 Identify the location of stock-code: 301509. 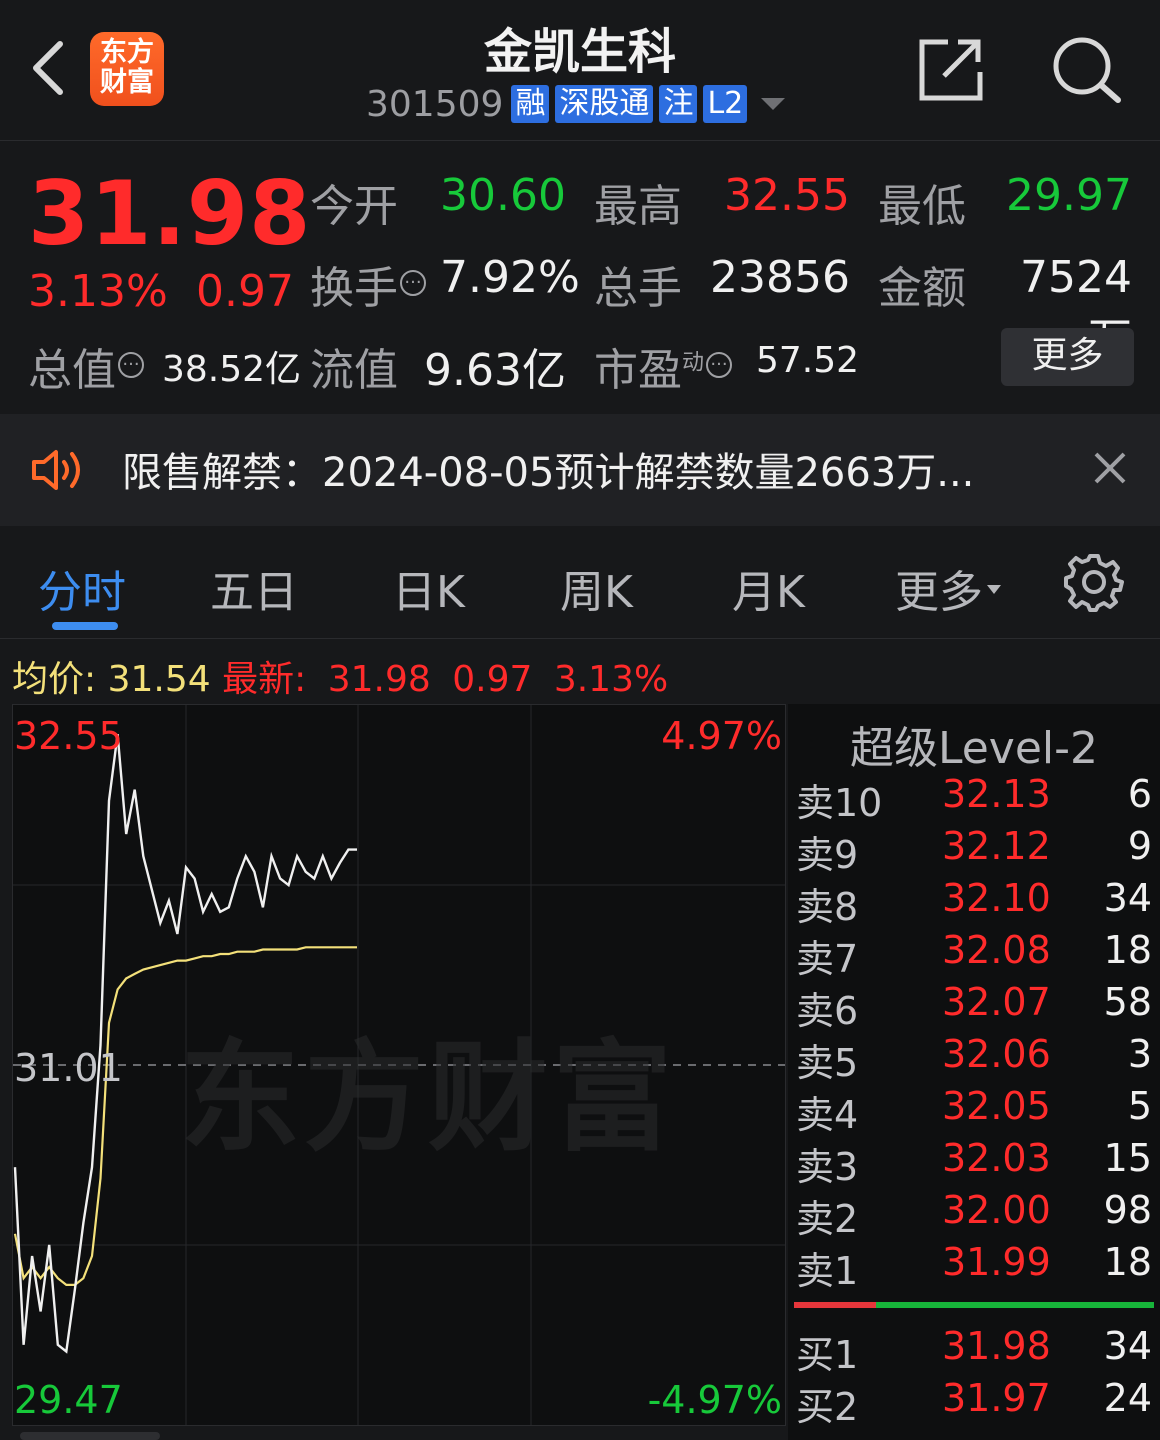
(435, 104).